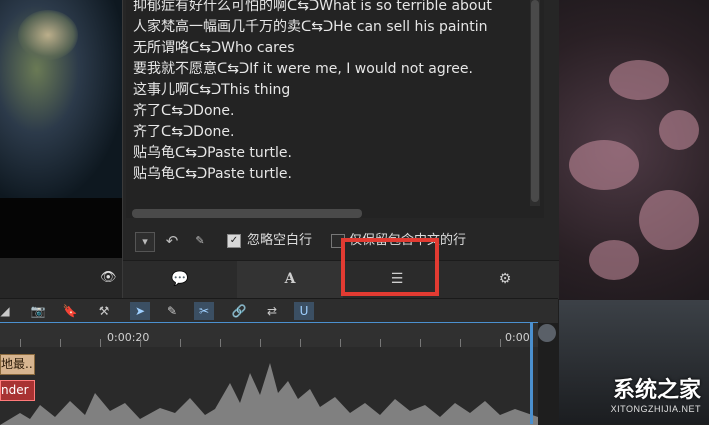  What do you see at coordinates (547, 333) in the screenshot?
I see `zoom-knob` at bounding box center [547, 333].